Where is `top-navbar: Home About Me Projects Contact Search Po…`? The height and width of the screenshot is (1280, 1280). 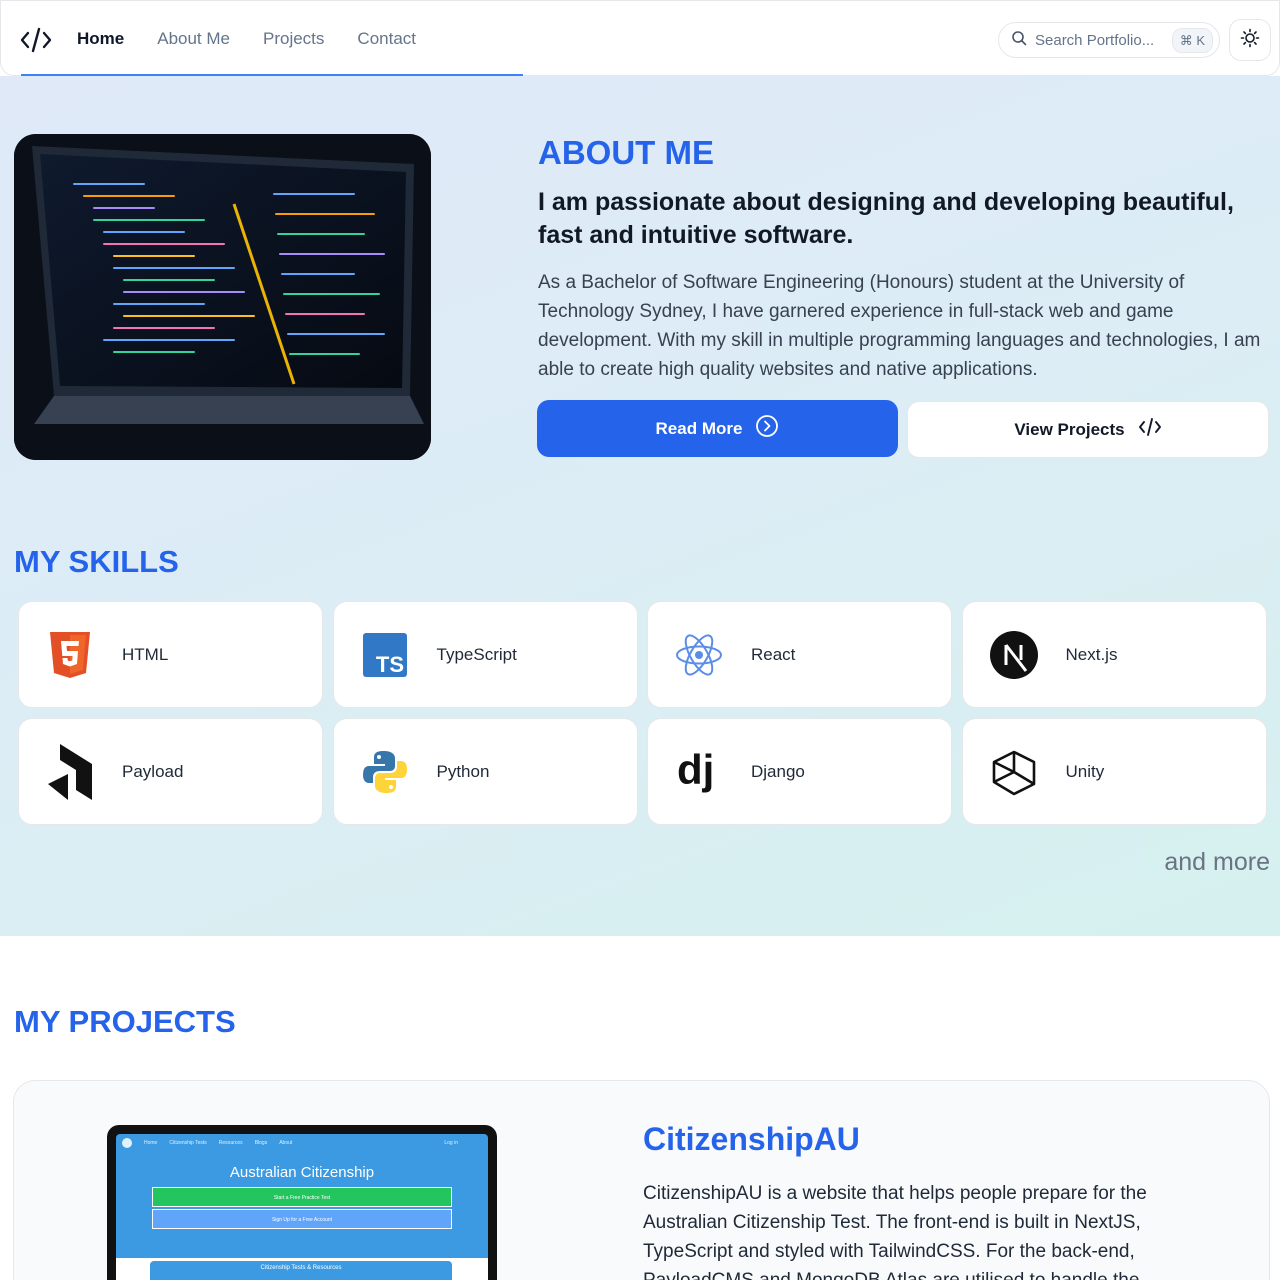 top-navbar: Home About Me Projects Contact Search Po… is located at coordinates (640, 38).